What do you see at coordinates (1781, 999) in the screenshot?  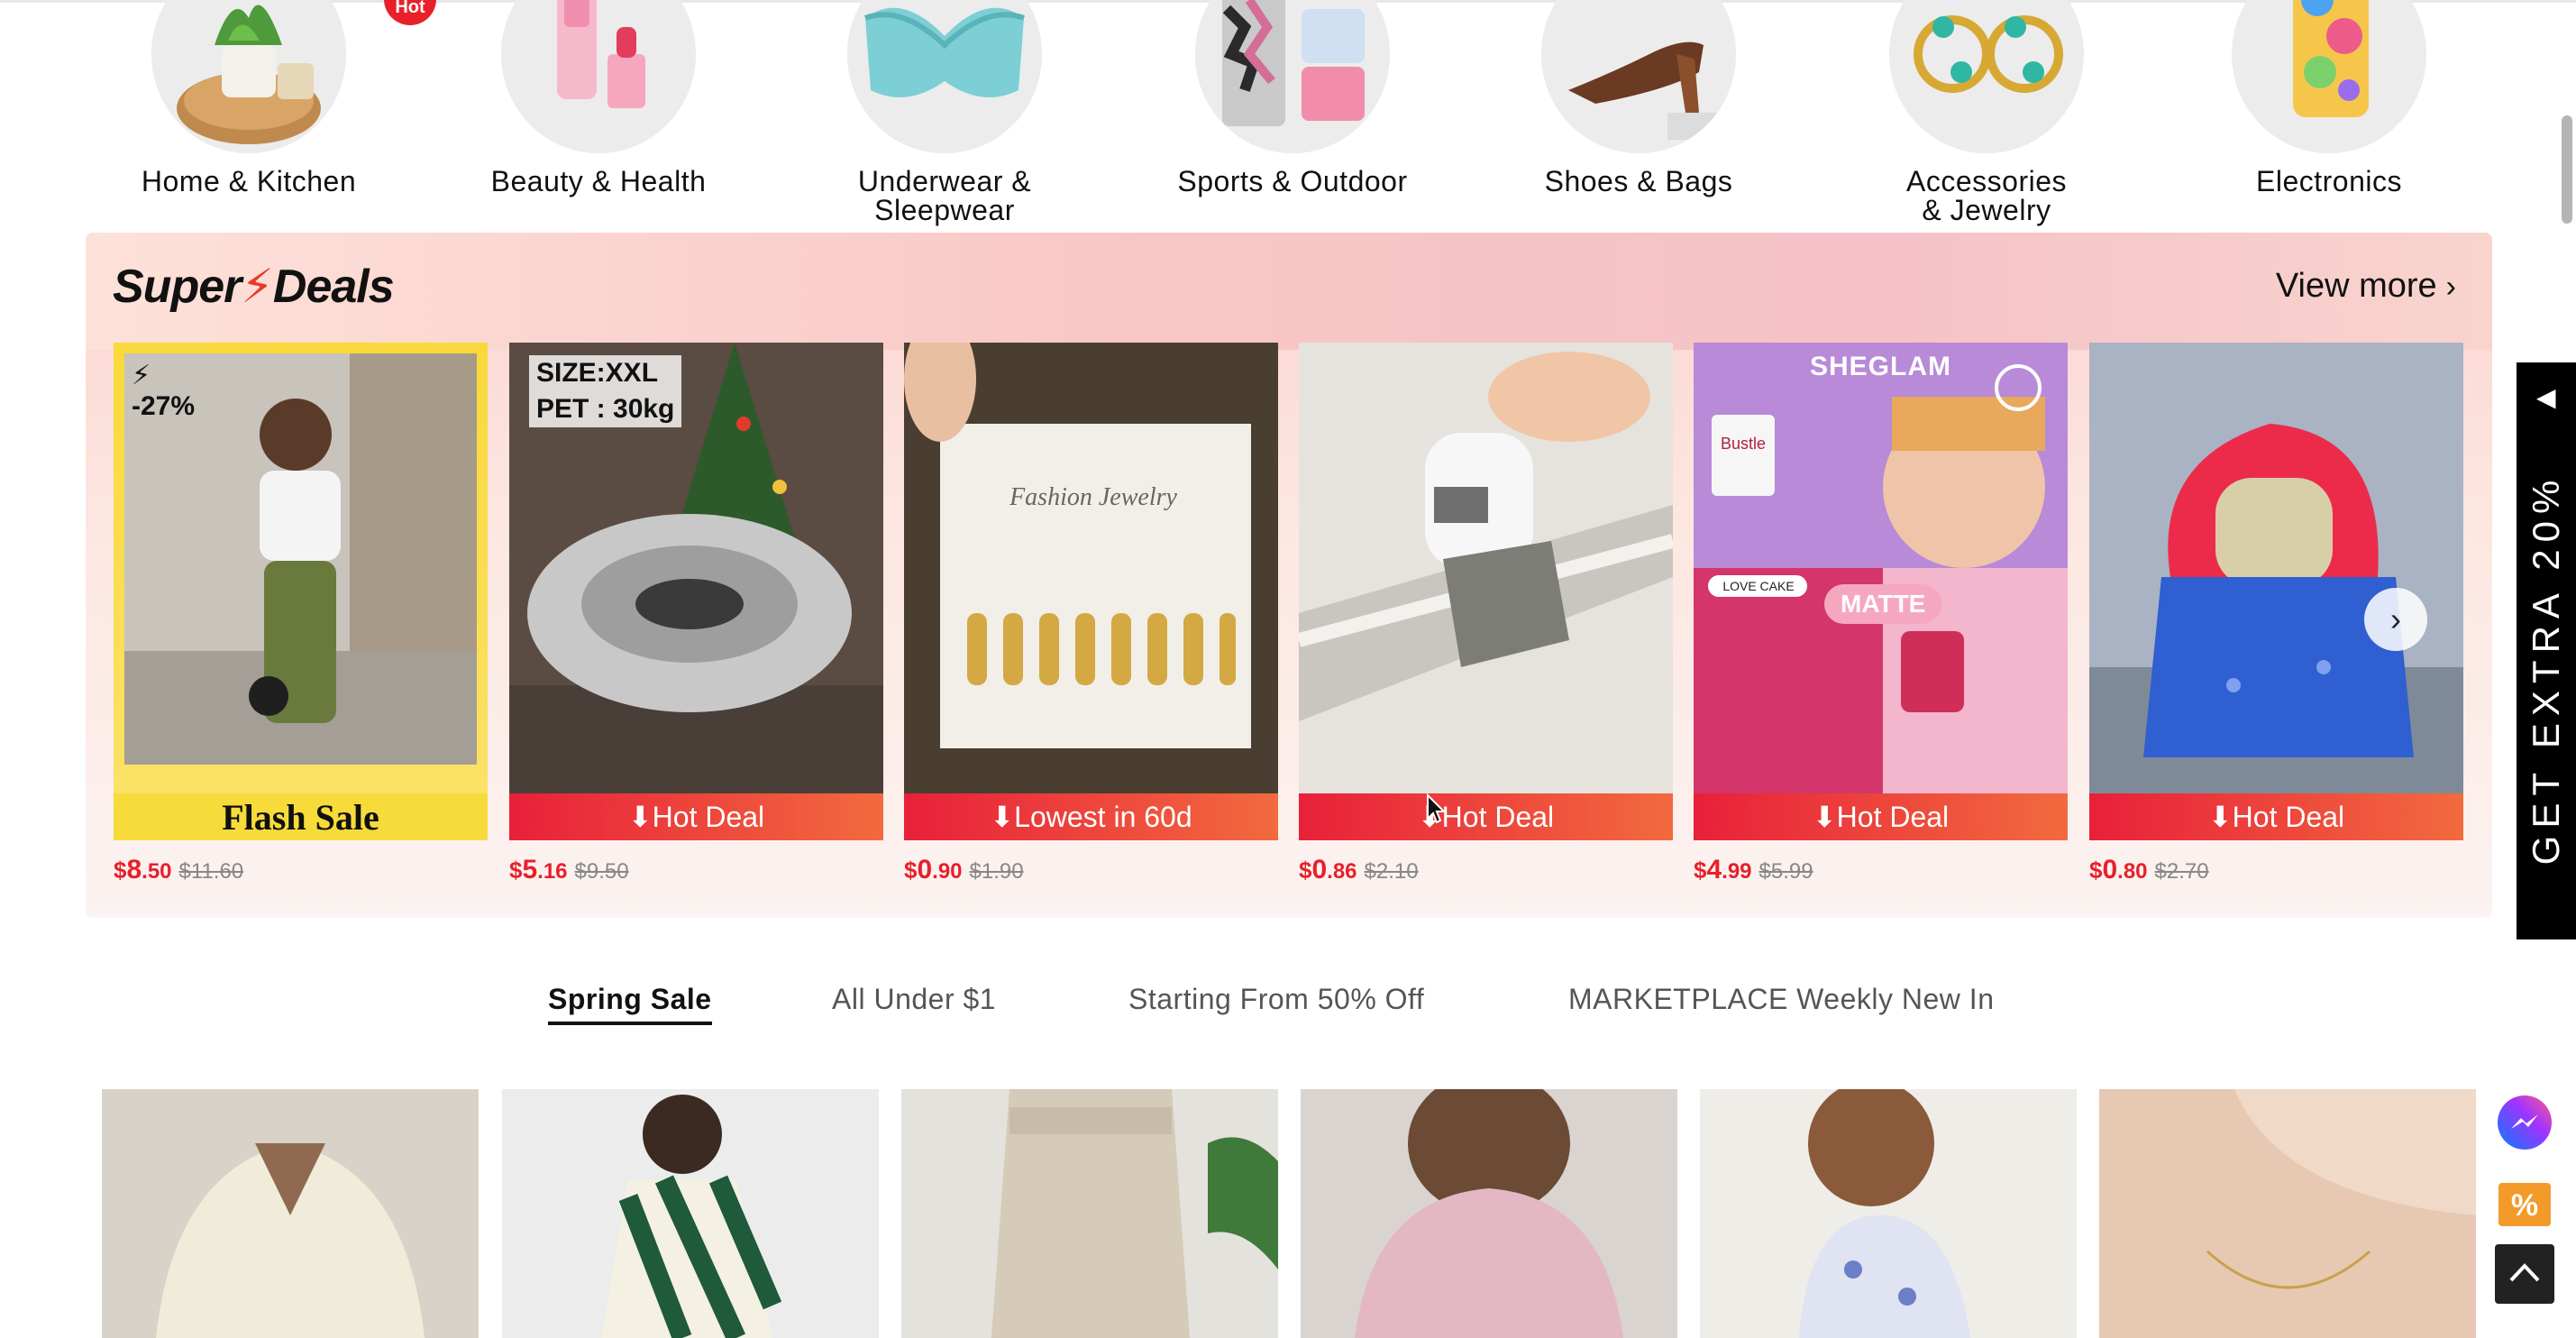 I see `tab-marketplace-weekly-new-in: MARKETPLACE Weekly New In` at bounding box center [1781, 999].